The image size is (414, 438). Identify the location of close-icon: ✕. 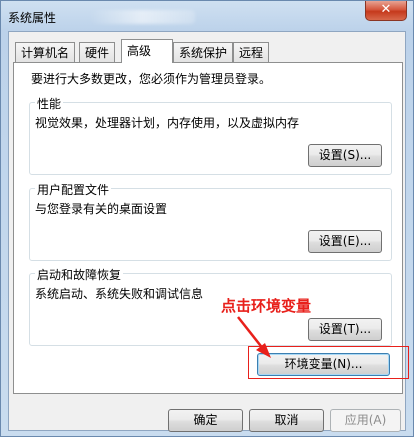
(386, 9).